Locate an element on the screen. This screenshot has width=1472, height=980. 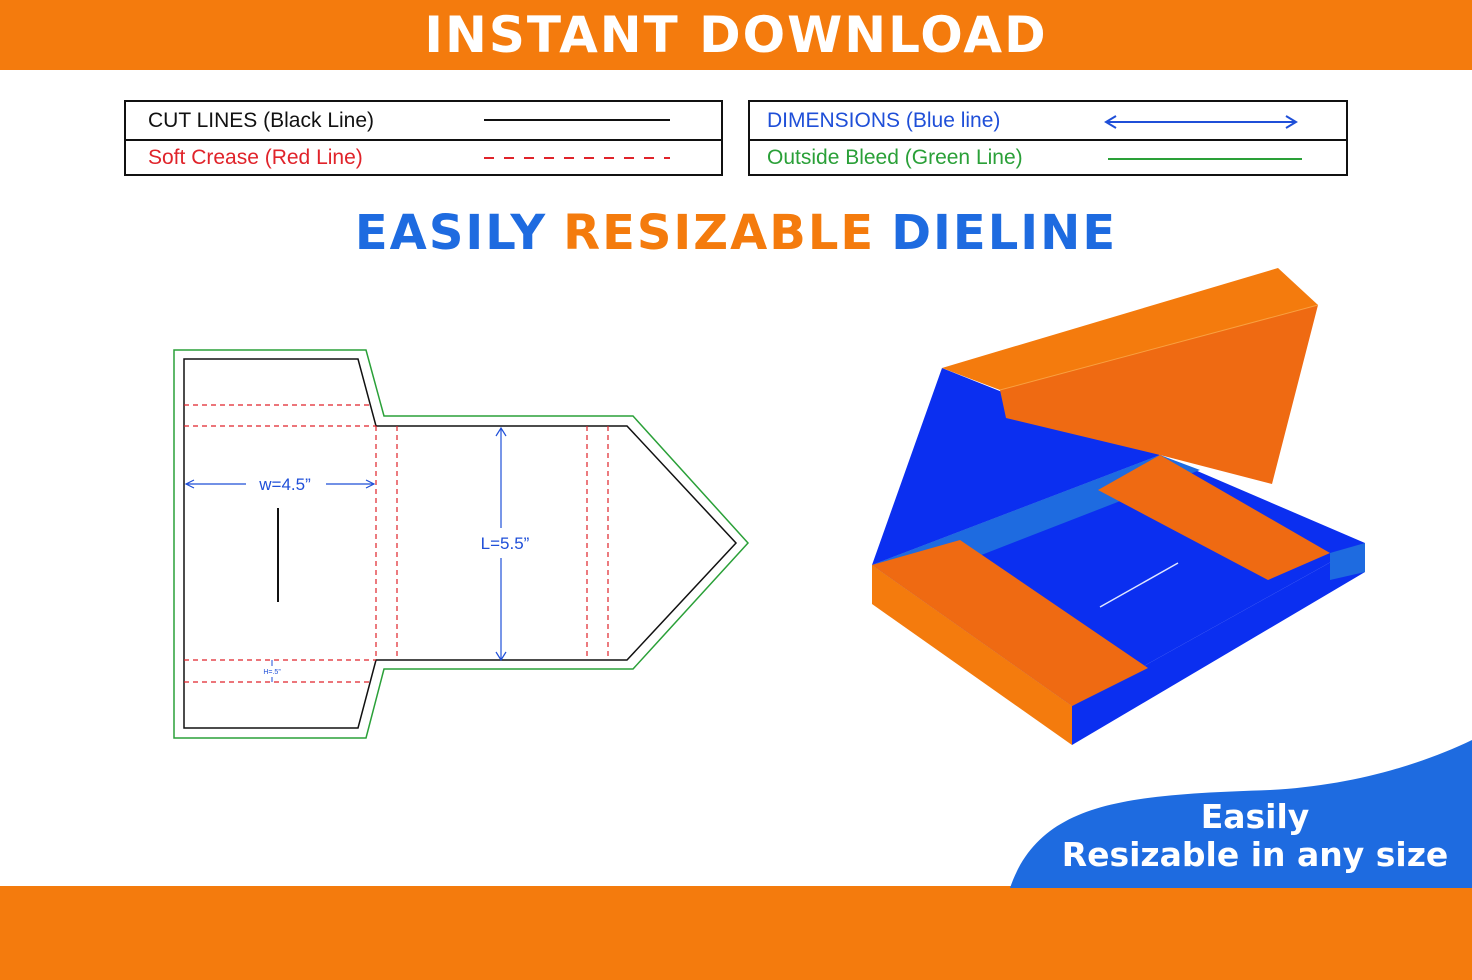
legend-cut-label: CUT LINES (Black Line) is located at coordinates (261, 120).